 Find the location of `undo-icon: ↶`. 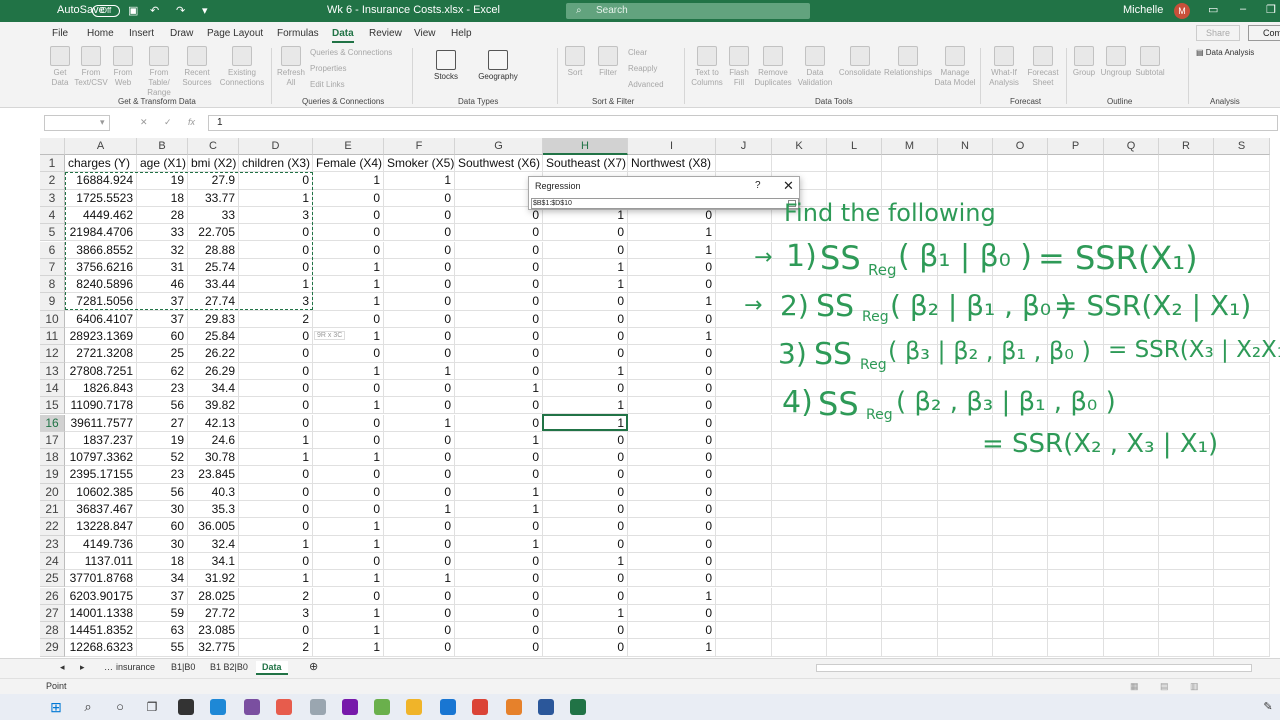

undo-icon: ↶ is located at coordinates (154, 10).